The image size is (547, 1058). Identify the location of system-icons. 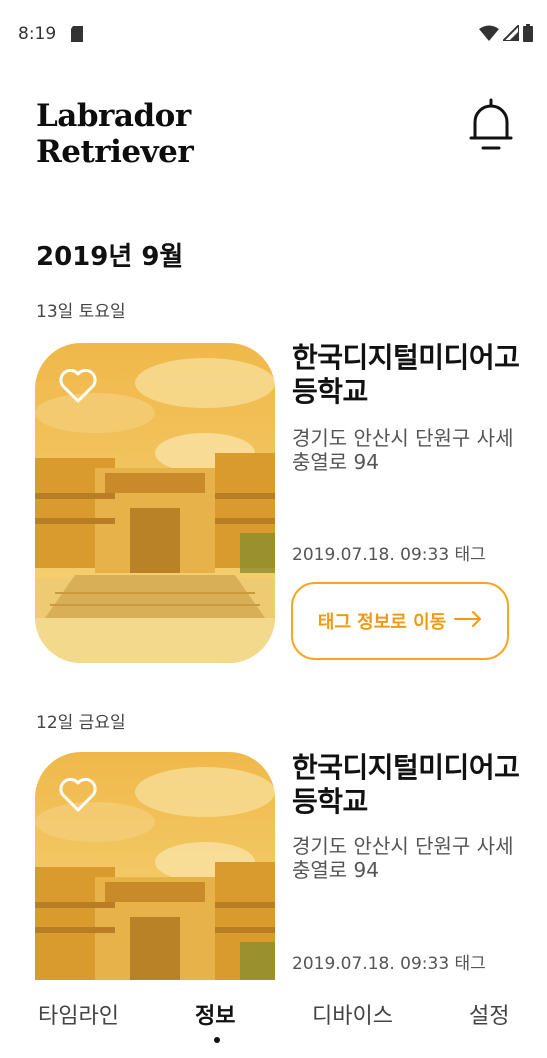
(506, 34).